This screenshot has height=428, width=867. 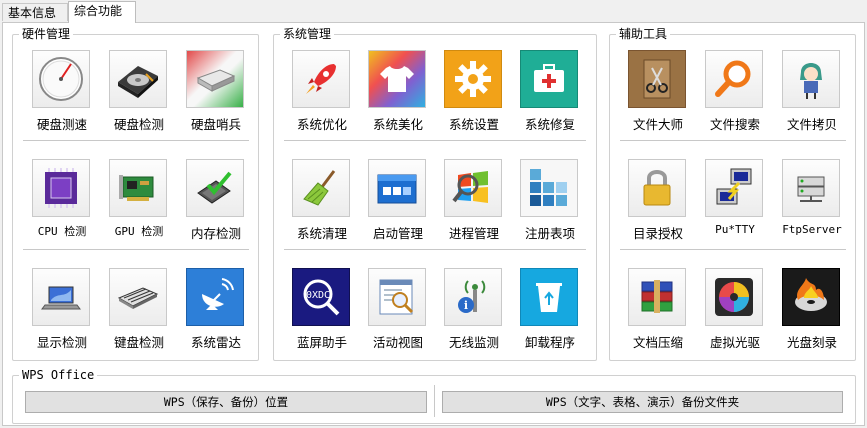 What do you see at coordinates (397, 124) in the screenshot?
I see `tile-label: 系统美化` at bounding box center [397, 124].